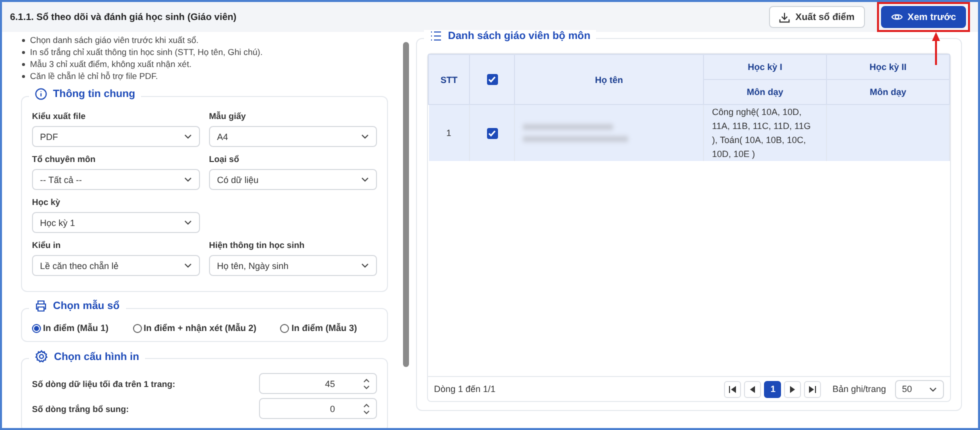  I want to click on radio-label: In điểm (Mẫu 3), so click(324, 328).